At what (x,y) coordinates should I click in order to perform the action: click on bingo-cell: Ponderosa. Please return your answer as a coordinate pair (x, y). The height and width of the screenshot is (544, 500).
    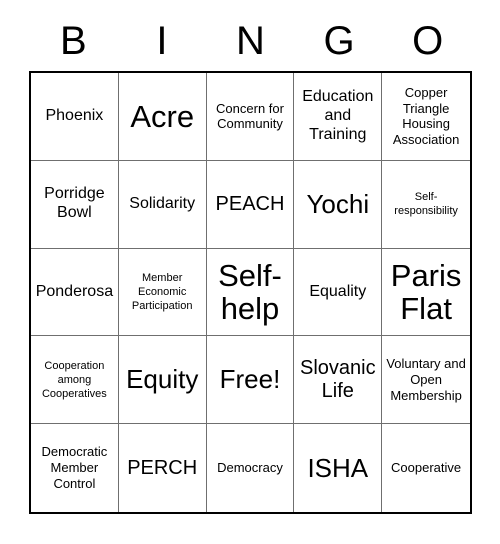
    Looking at the image, I should click on (75, 292).